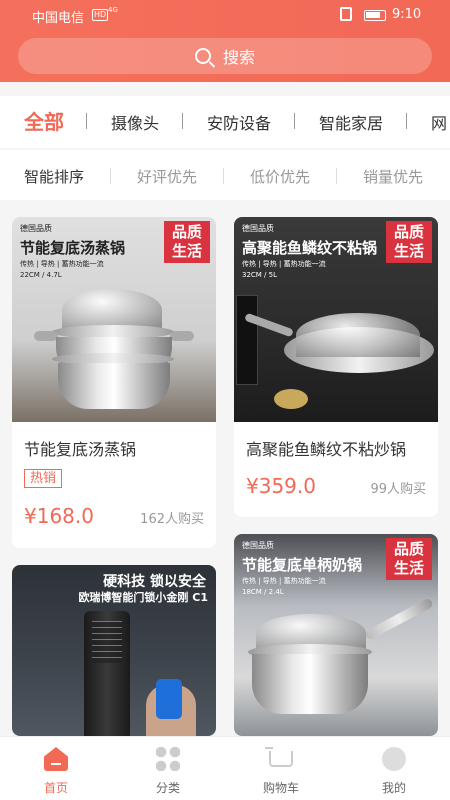  I want to click on image-slogan: 节能复底单柄奶锅, so click(302, 565).